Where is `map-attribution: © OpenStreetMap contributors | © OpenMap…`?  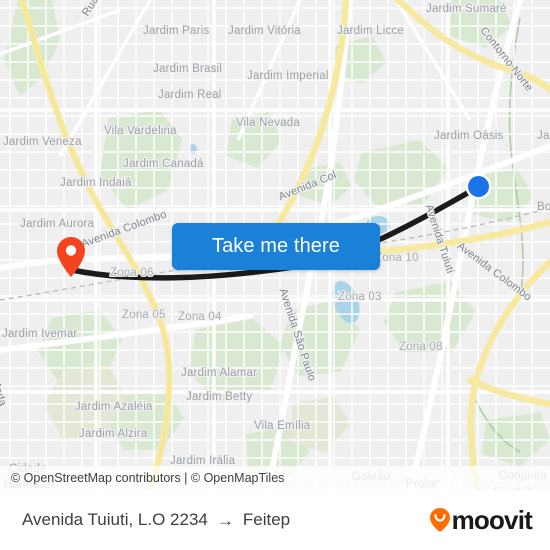 map-attribution: © OpenStreetMap contributors | © OpenMap… is located at coordinates (275, 478).